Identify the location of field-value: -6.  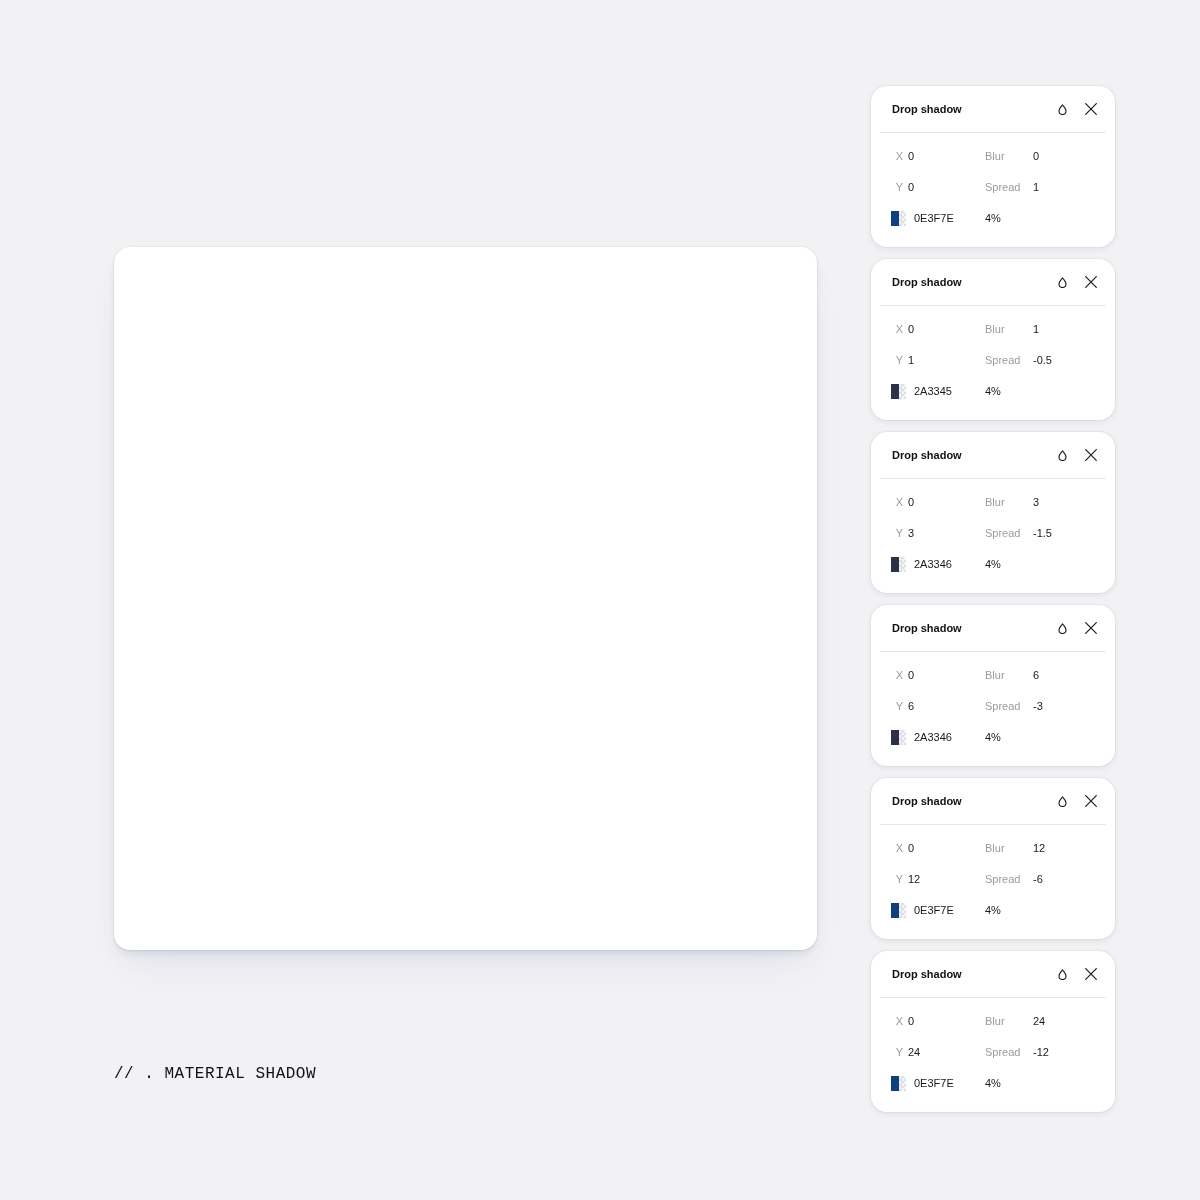
(1038, 879).